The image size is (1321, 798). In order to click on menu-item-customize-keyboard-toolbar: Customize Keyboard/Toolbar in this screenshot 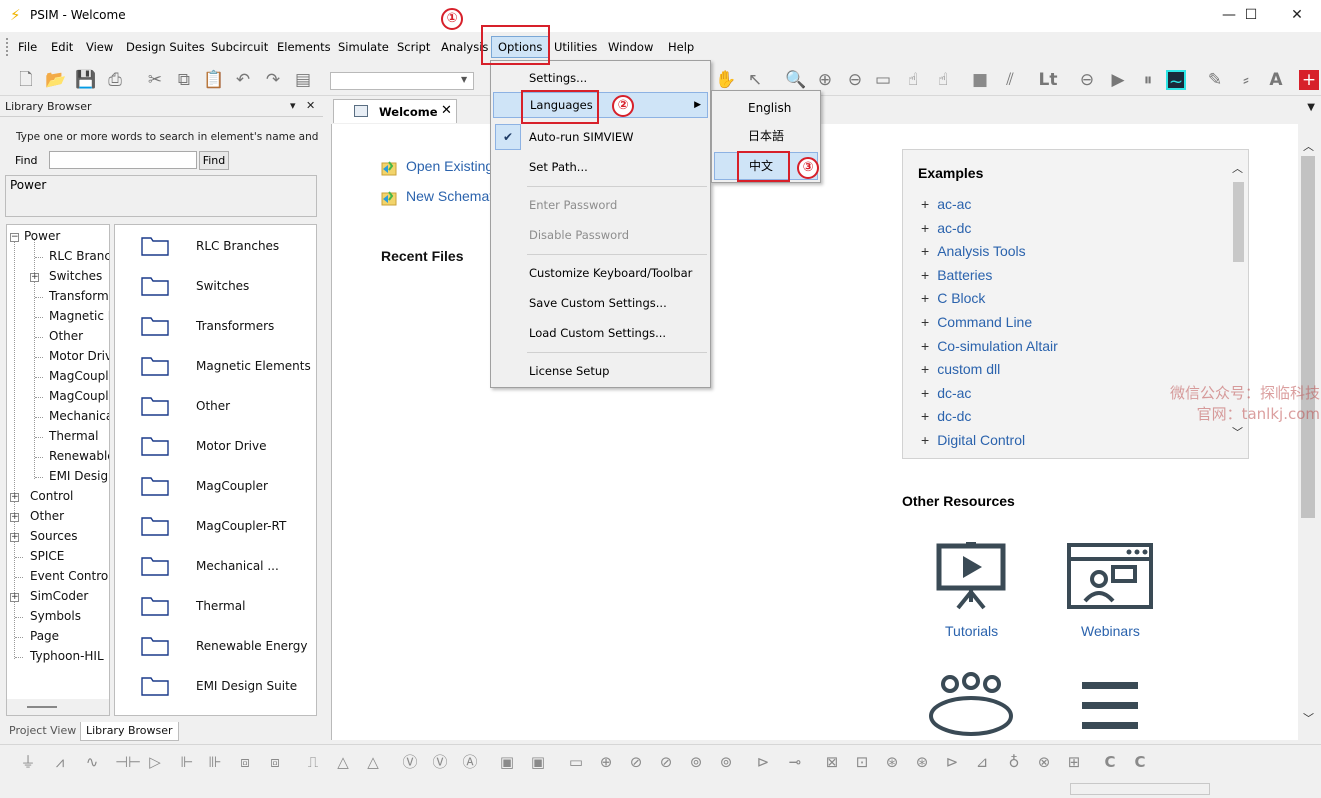, I will do `click(600, 273)`.